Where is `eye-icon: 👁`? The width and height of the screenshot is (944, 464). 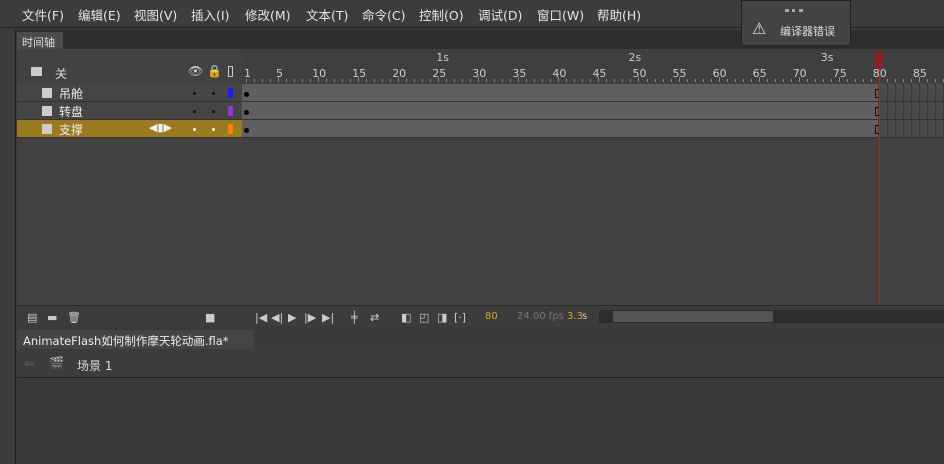 eye-icon: 👁 is located at coordinates (195, 71).